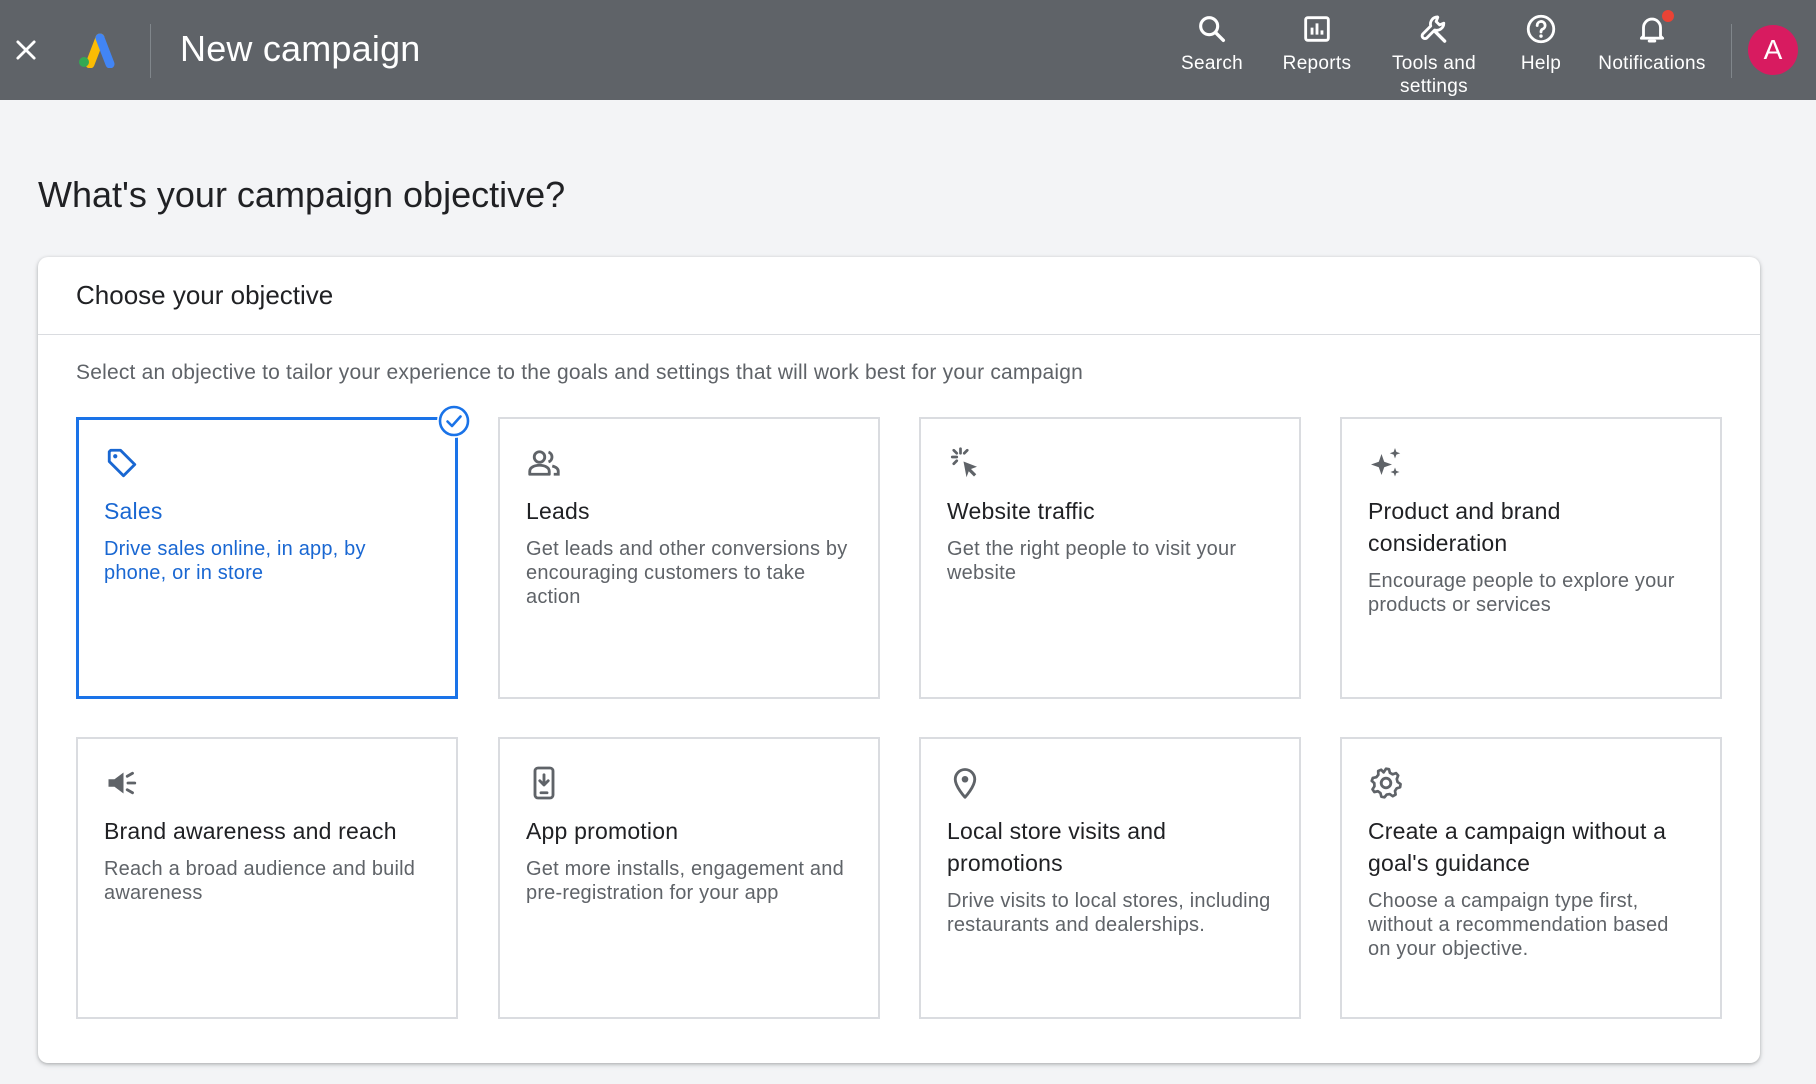  I want to click on nav-notifications: Notifications, so click(1652, 53).